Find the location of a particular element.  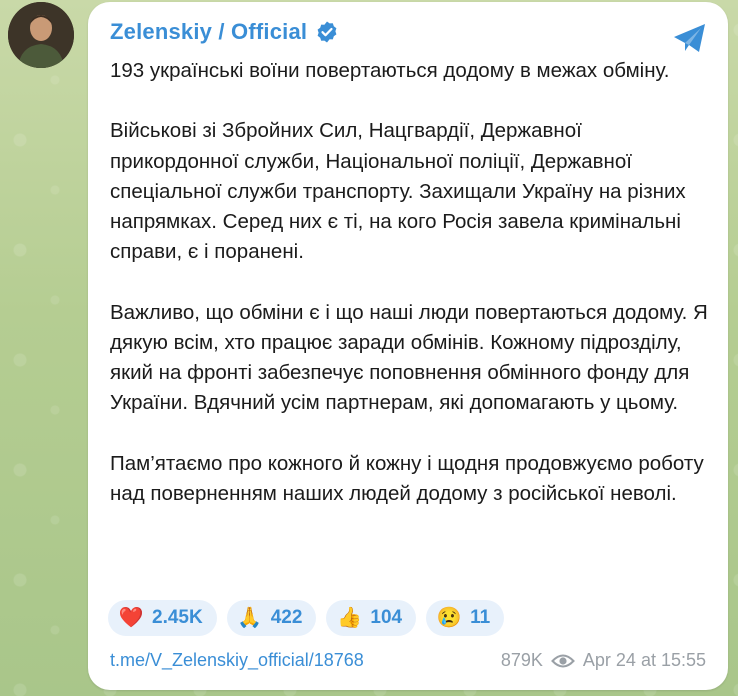

message-header: Zelenskiy / Official is located at coordinates (224, 32).